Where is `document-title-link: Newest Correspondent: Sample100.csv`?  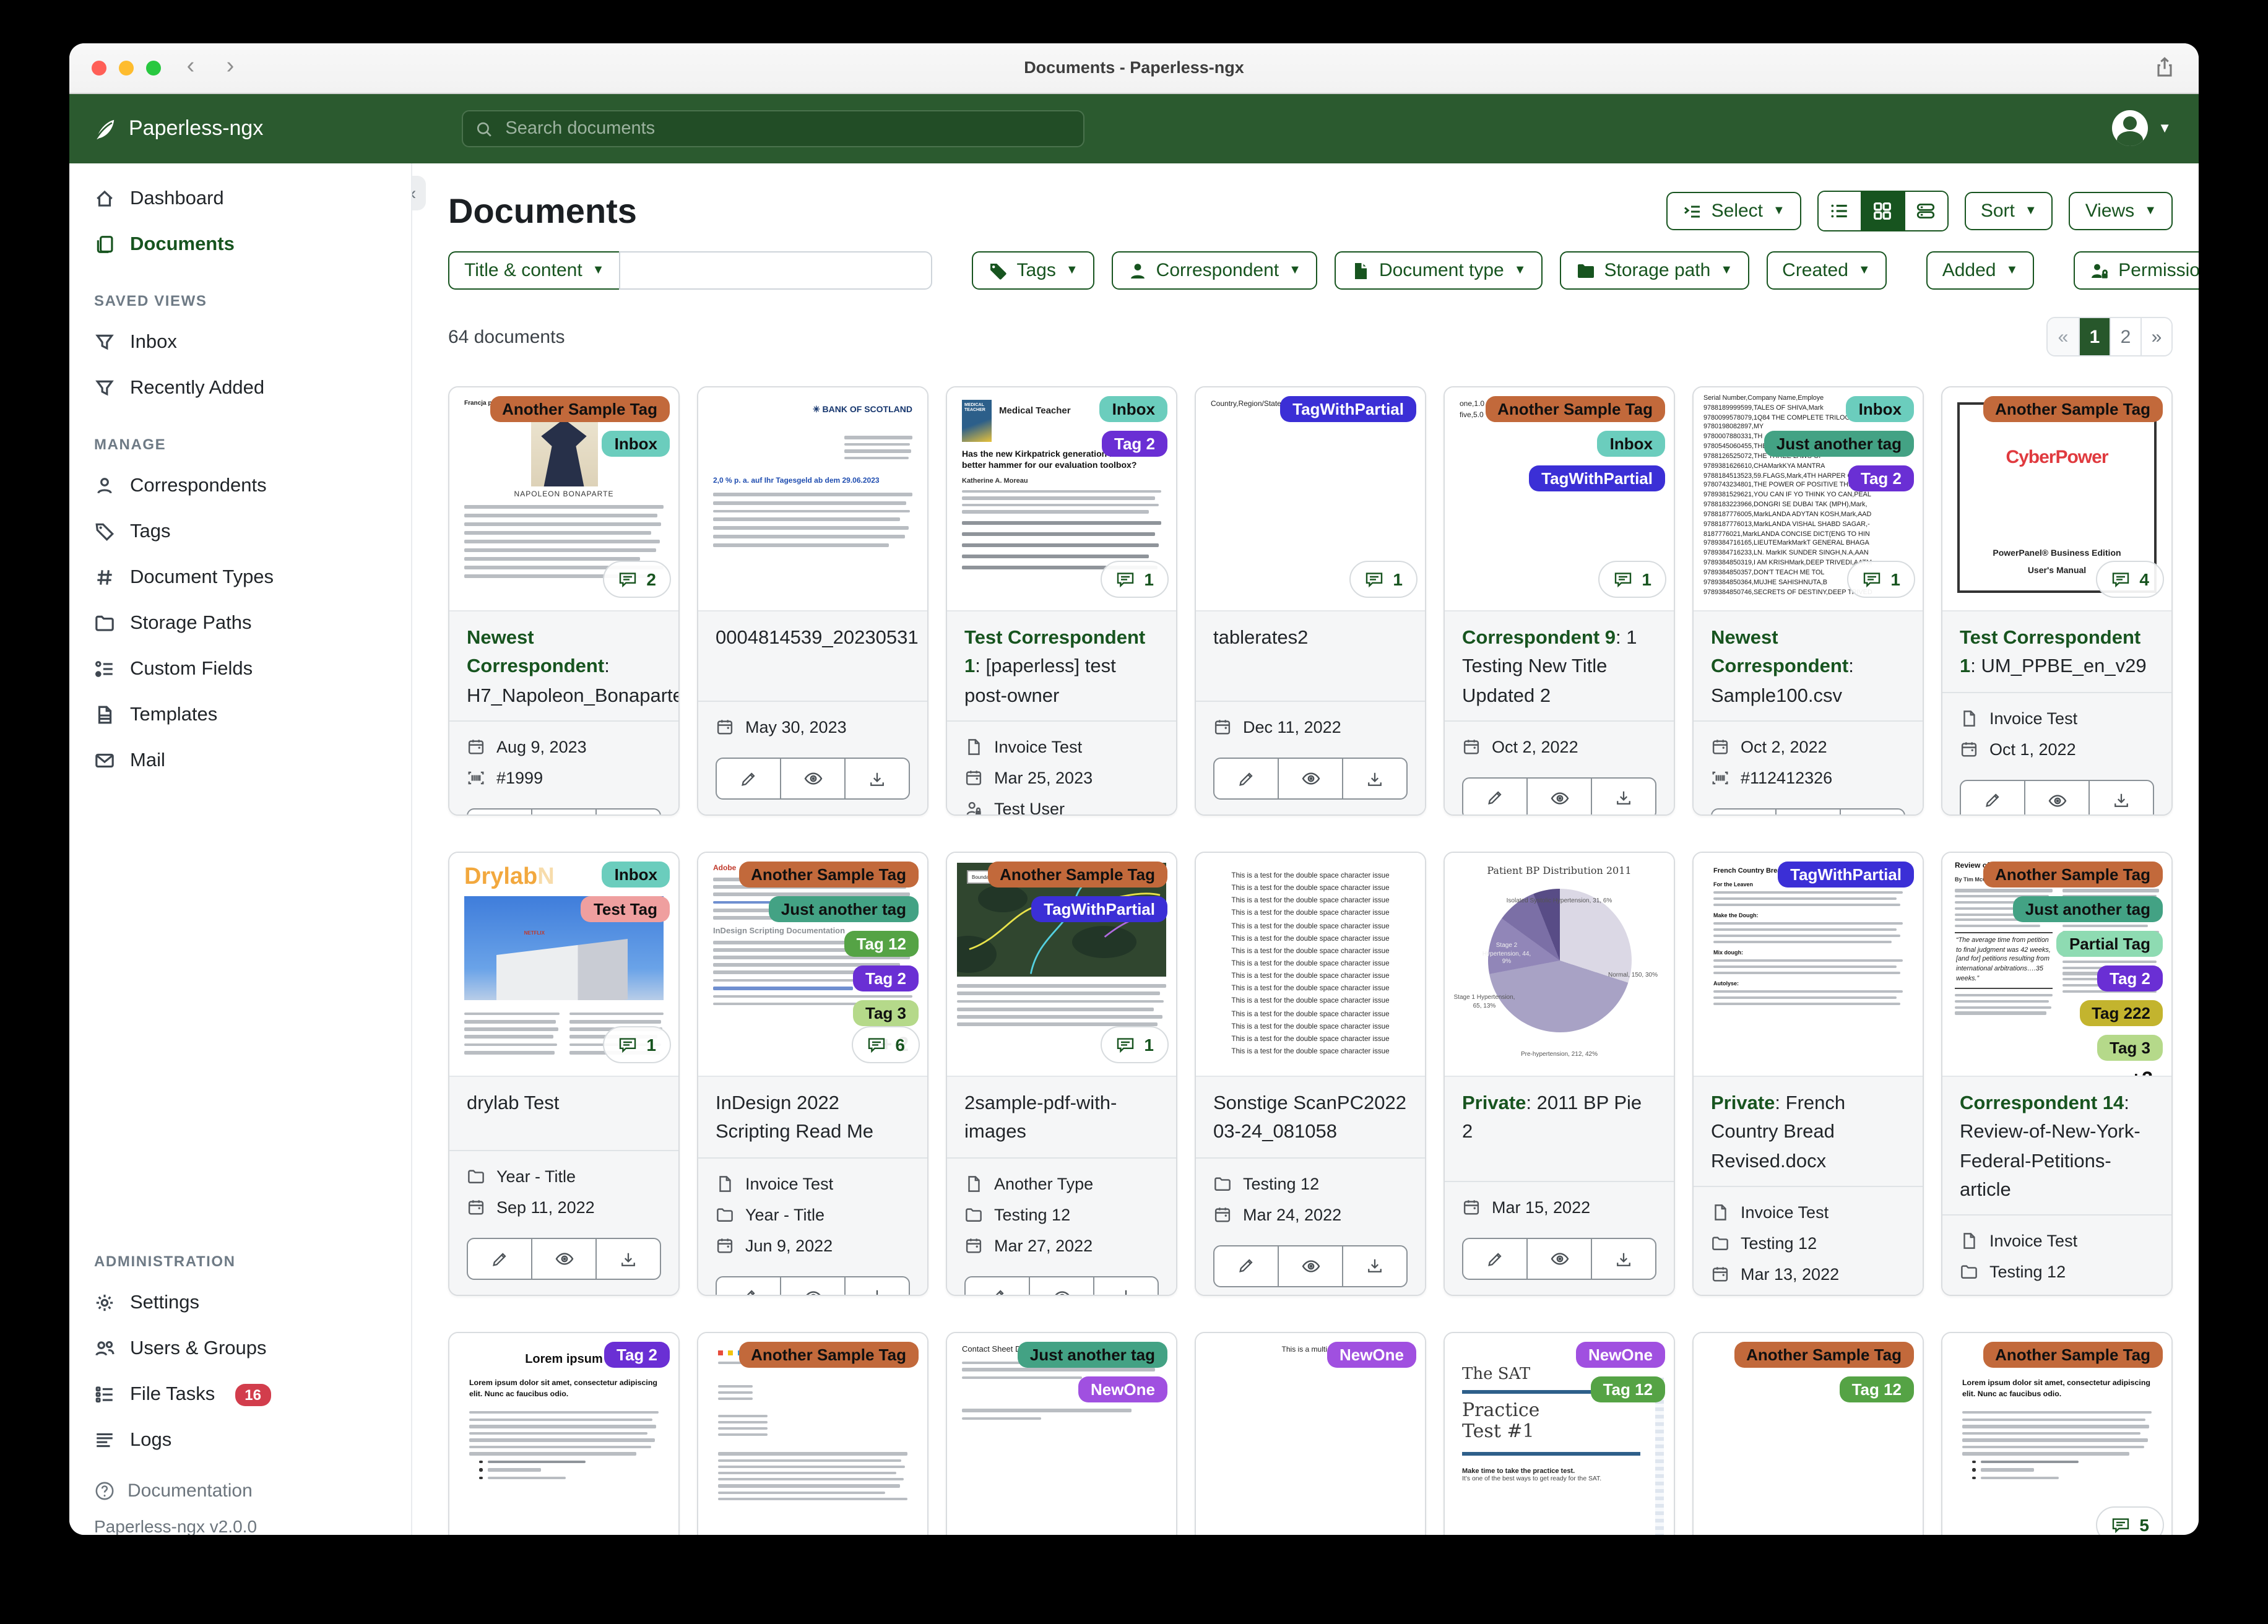 document-title-link: Newest Correspondent: Sample100.csv is located at coordinates (1808, 665).